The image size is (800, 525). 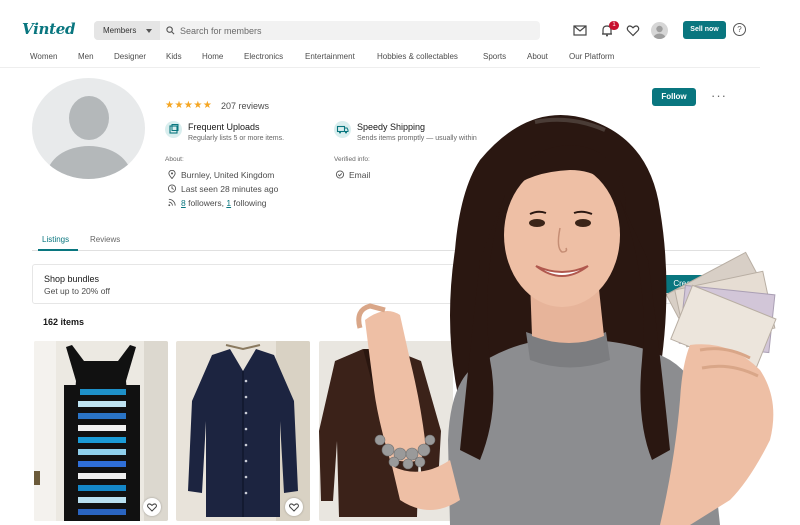 What do you see at coordinates (704, 30) in the screenshot?
I see `sell-now-button: Sell now` at bounding box center [704, 30].